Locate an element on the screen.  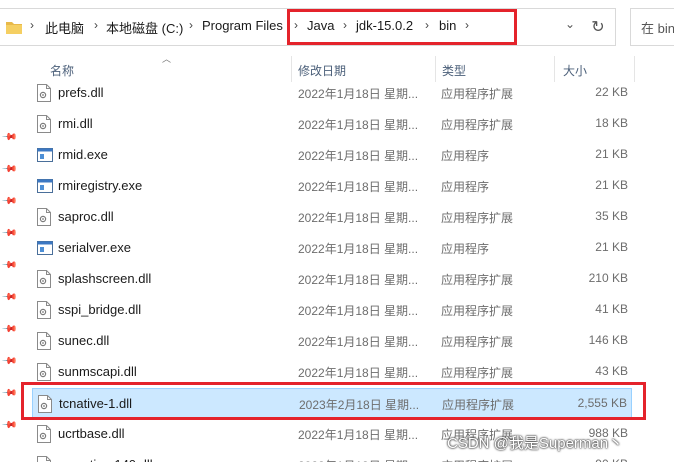
file-size: 90 KB is located at coordinates (611, 459).